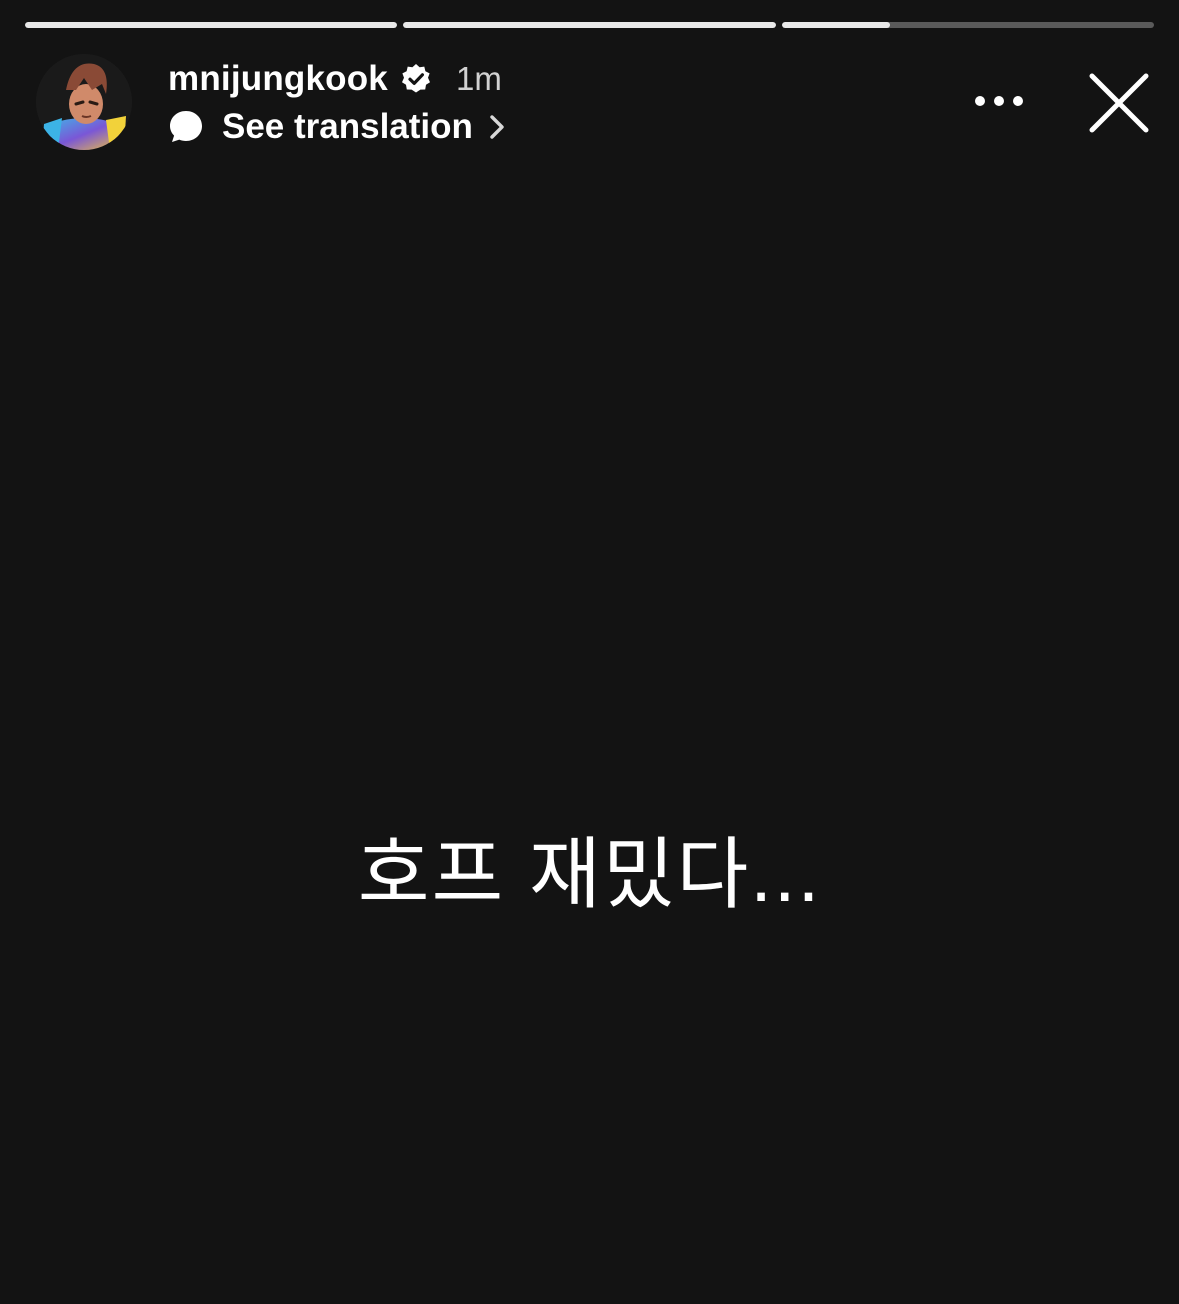 The image size is (1179, 1304). I want to click on story-progress-bar, so click(589, 25).